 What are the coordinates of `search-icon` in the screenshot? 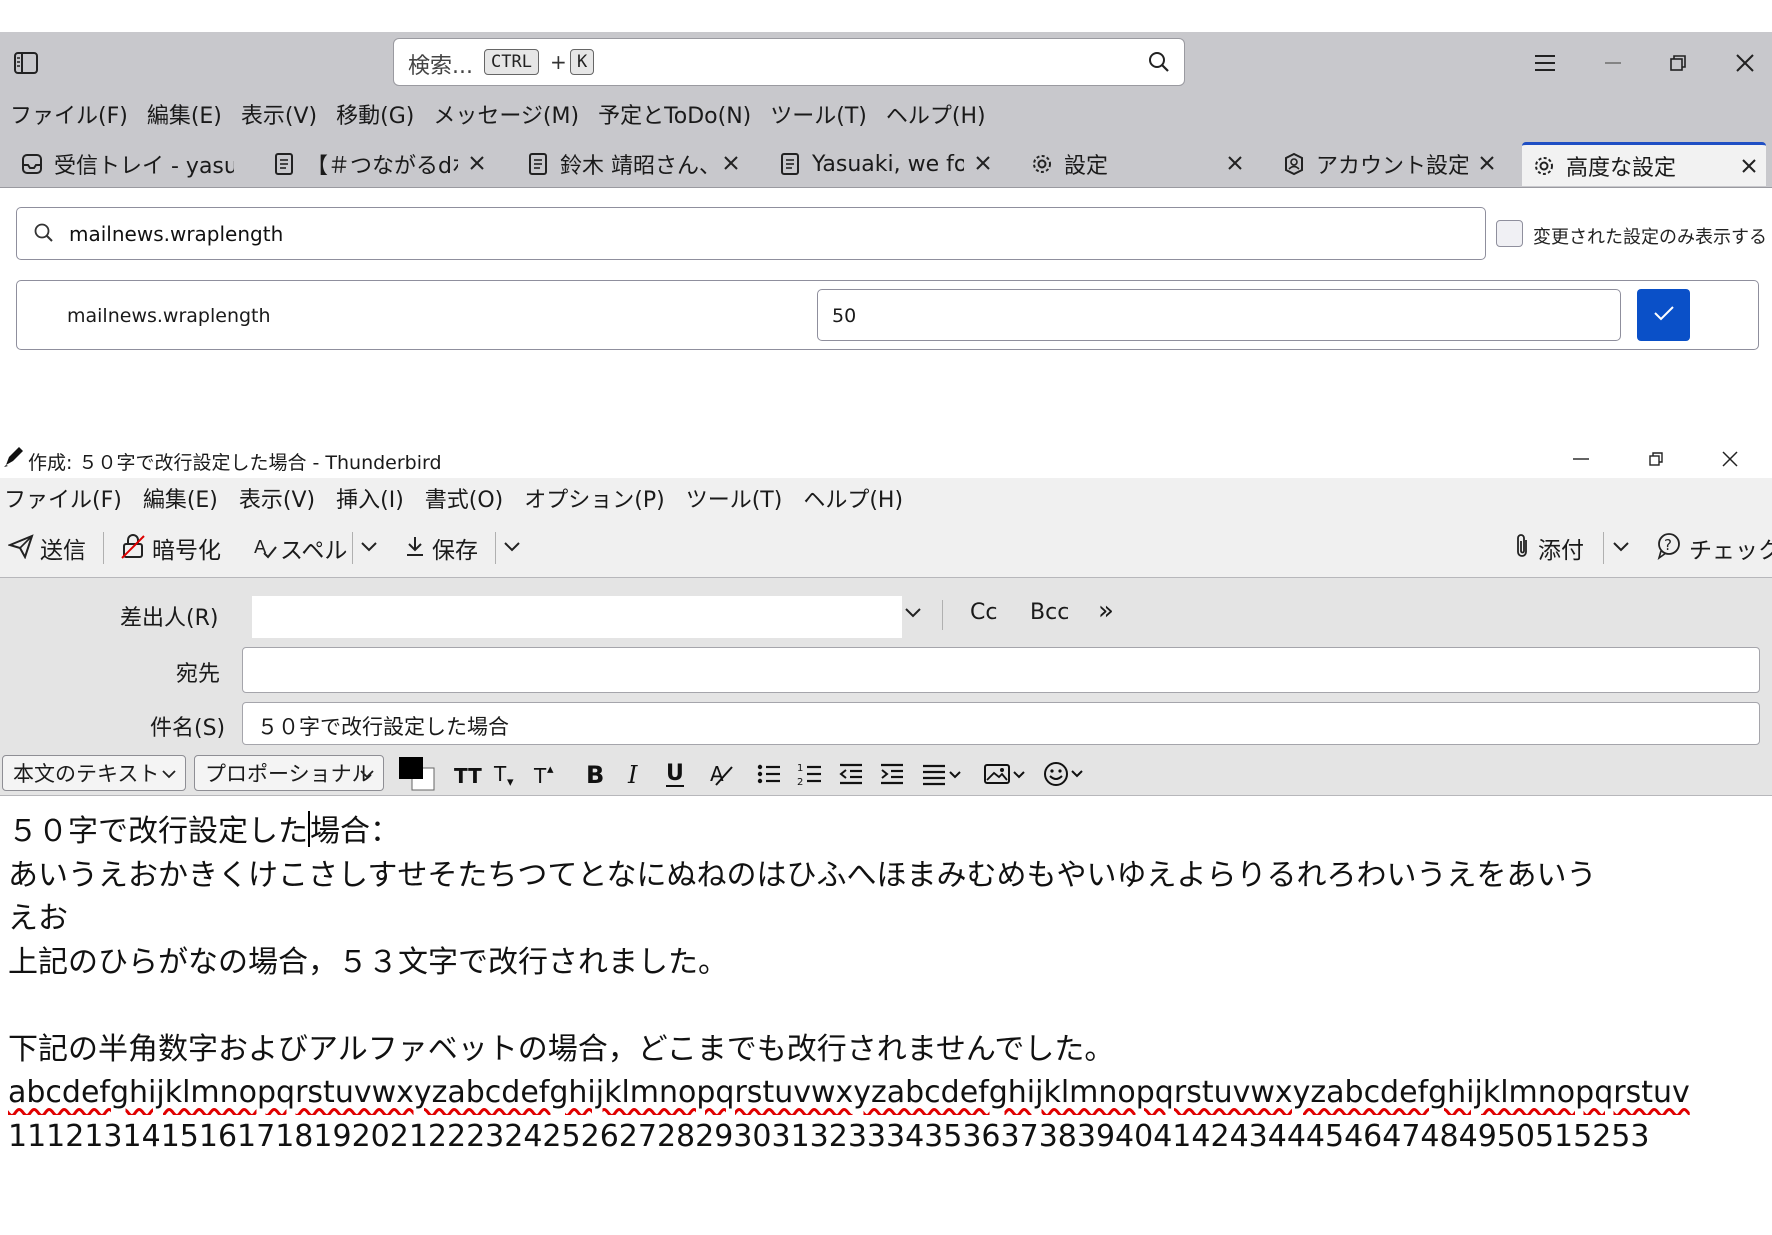 It's located at (1159, 62).